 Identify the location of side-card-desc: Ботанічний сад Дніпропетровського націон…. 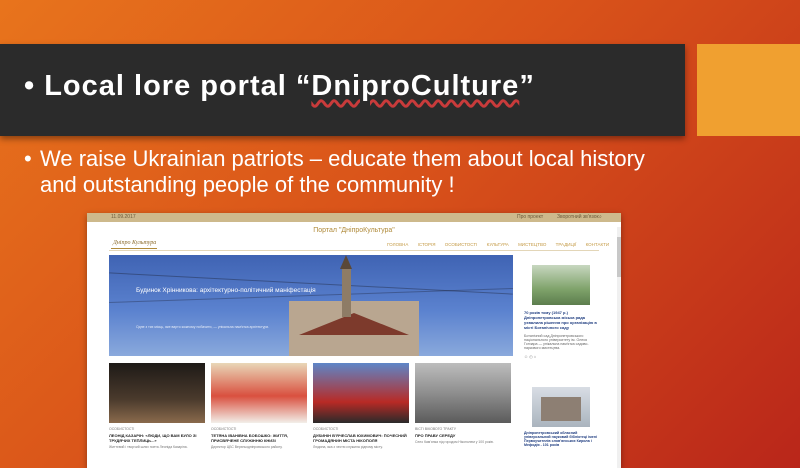
(556, 342).